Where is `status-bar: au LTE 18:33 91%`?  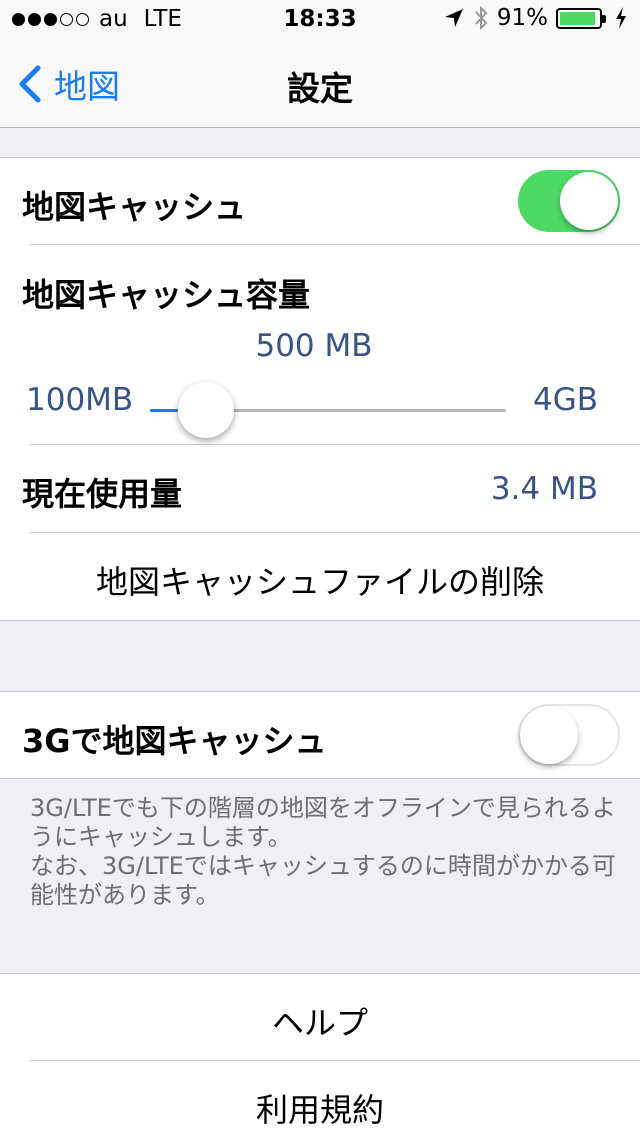 status-bar: au LTE 18:33 91% is located at coordinates (320, 20).